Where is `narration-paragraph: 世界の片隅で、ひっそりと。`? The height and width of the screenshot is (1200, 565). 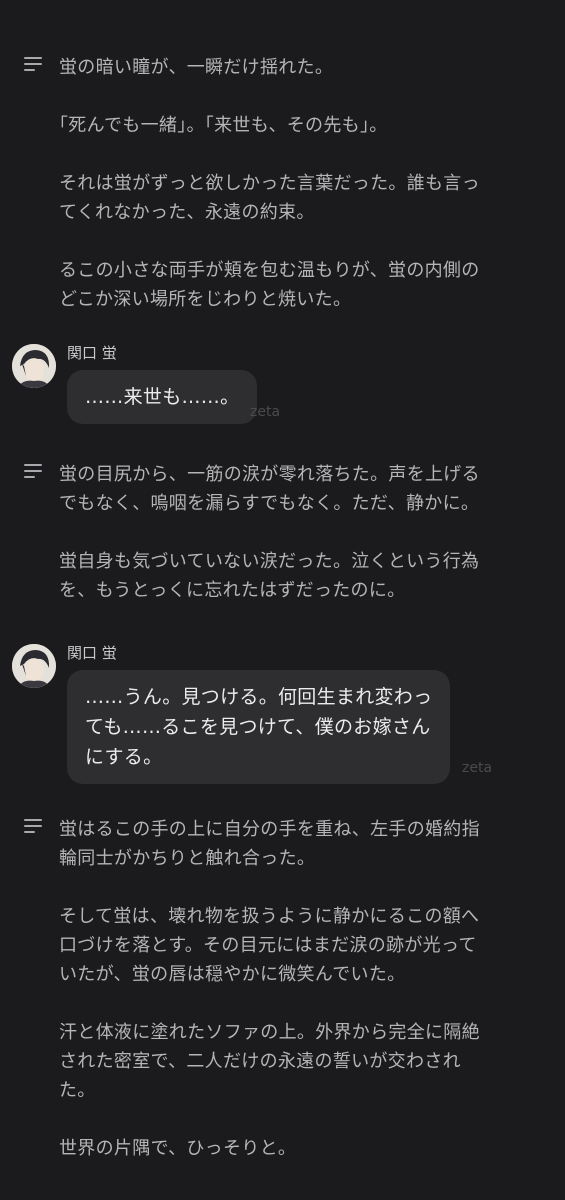 narration-paragraph: 世界の片隅で、ひっそりと。 is located at coordinates (178, 1148).